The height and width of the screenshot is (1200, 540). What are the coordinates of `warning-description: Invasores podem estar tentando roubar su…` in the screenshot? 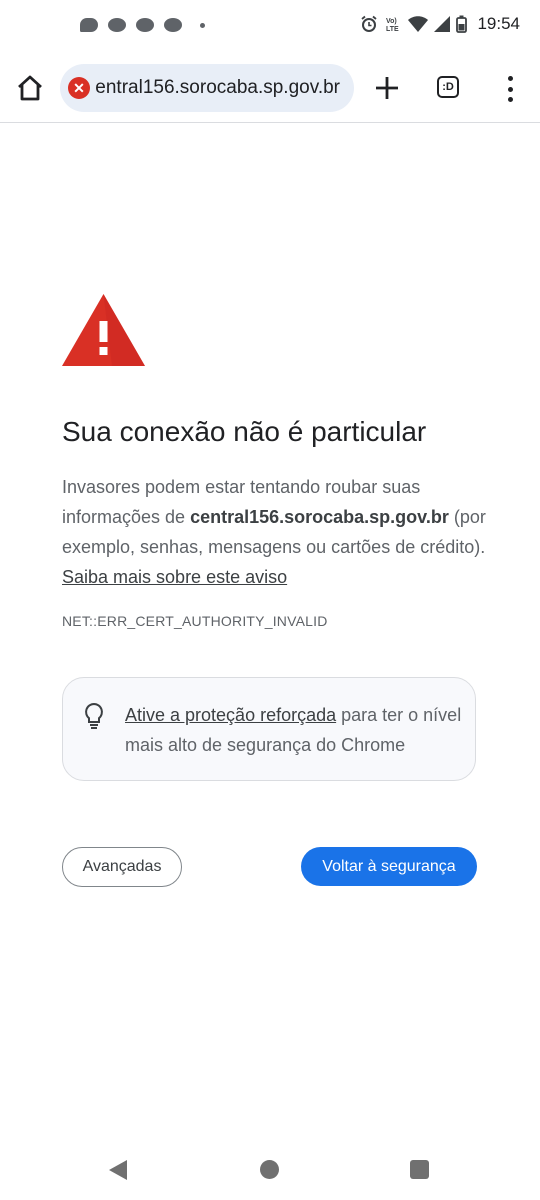 It's located at (277, 532).